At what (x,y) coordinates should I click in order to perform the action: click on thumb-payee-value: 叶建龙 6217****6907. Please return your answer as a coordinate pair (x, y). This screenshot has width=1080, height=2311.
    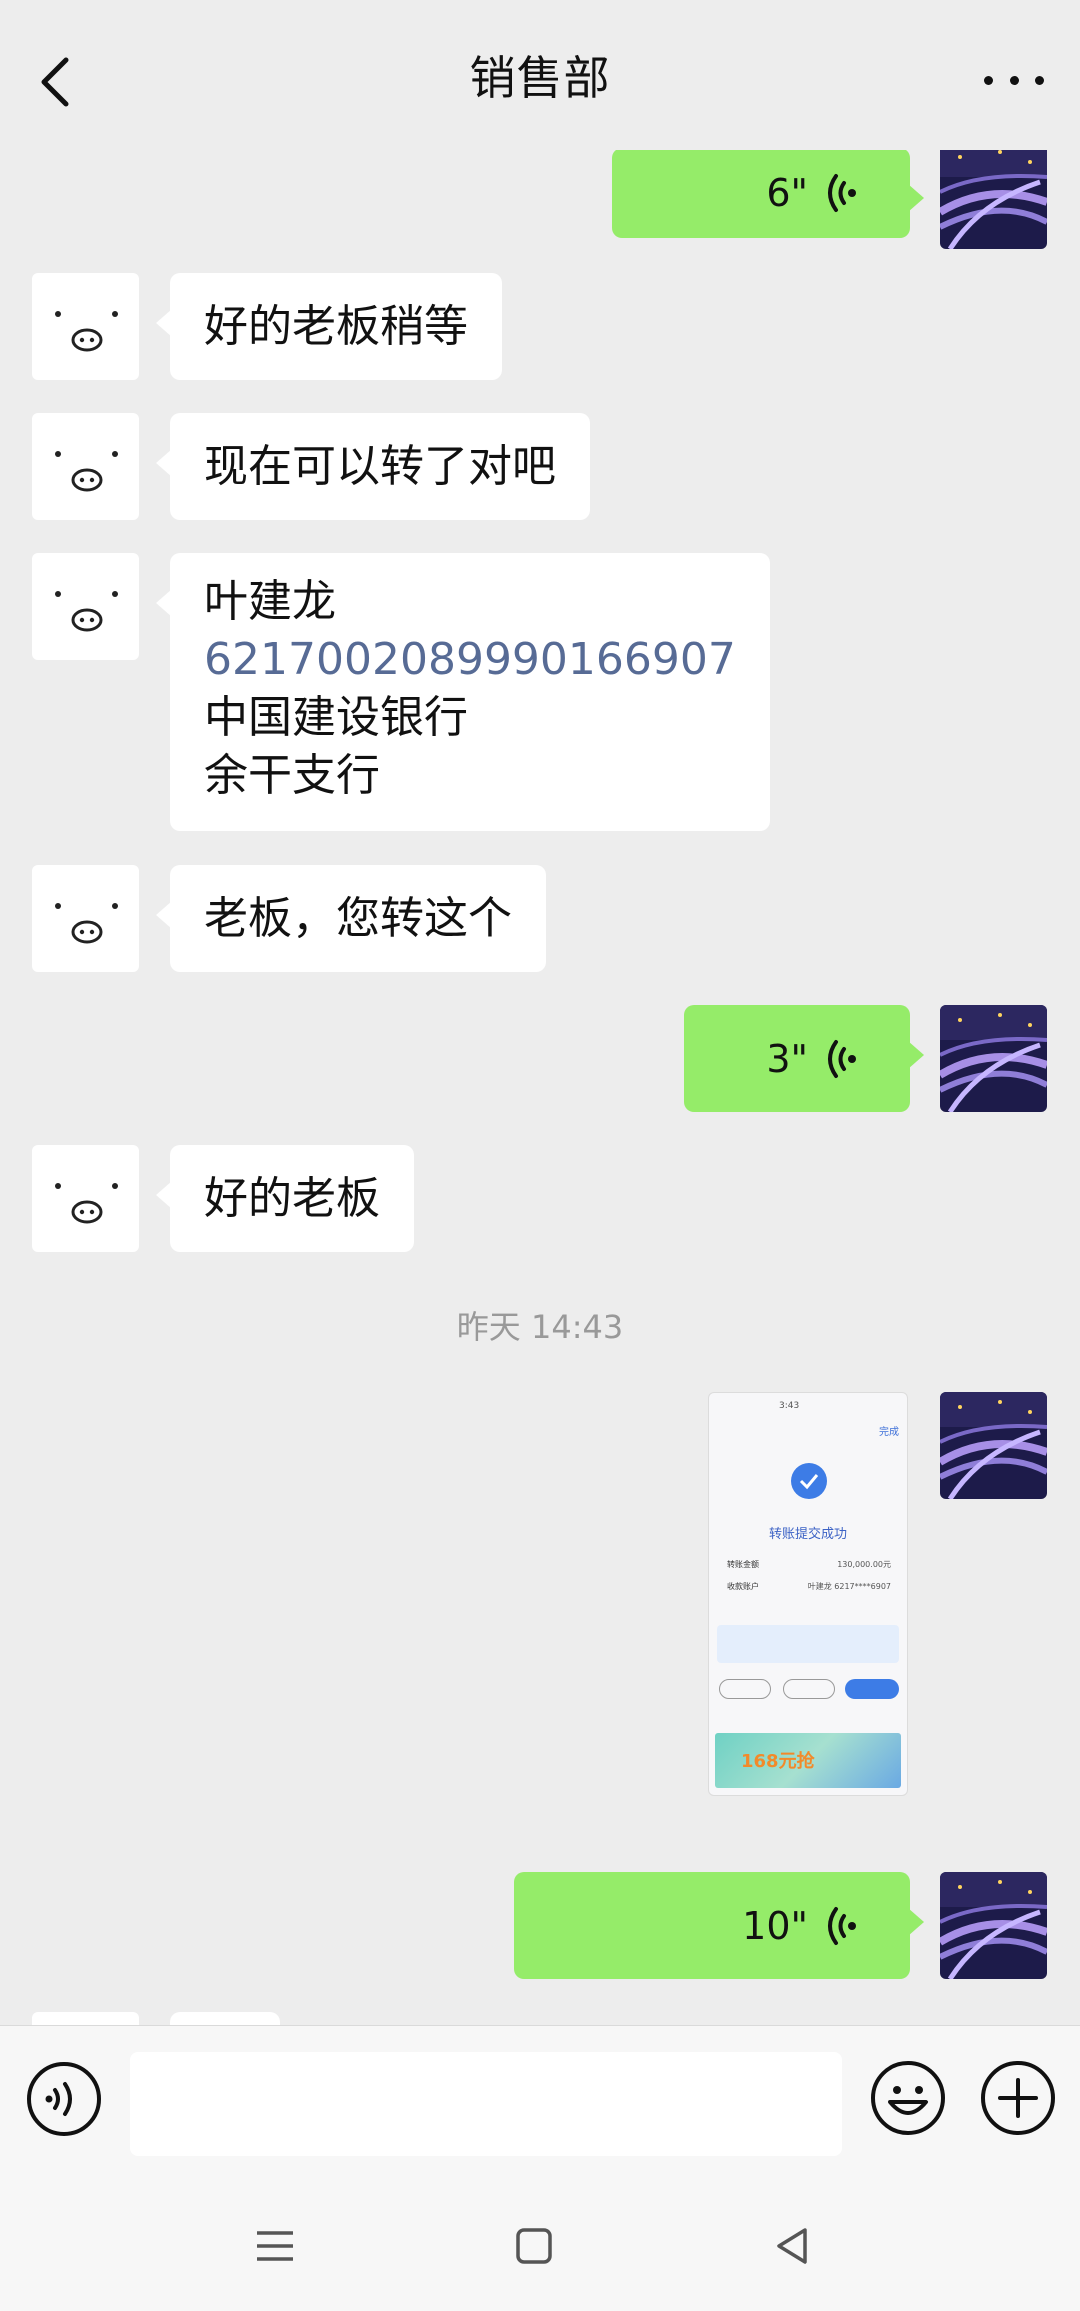
    Looking at the image, I should click on (849, 1586).